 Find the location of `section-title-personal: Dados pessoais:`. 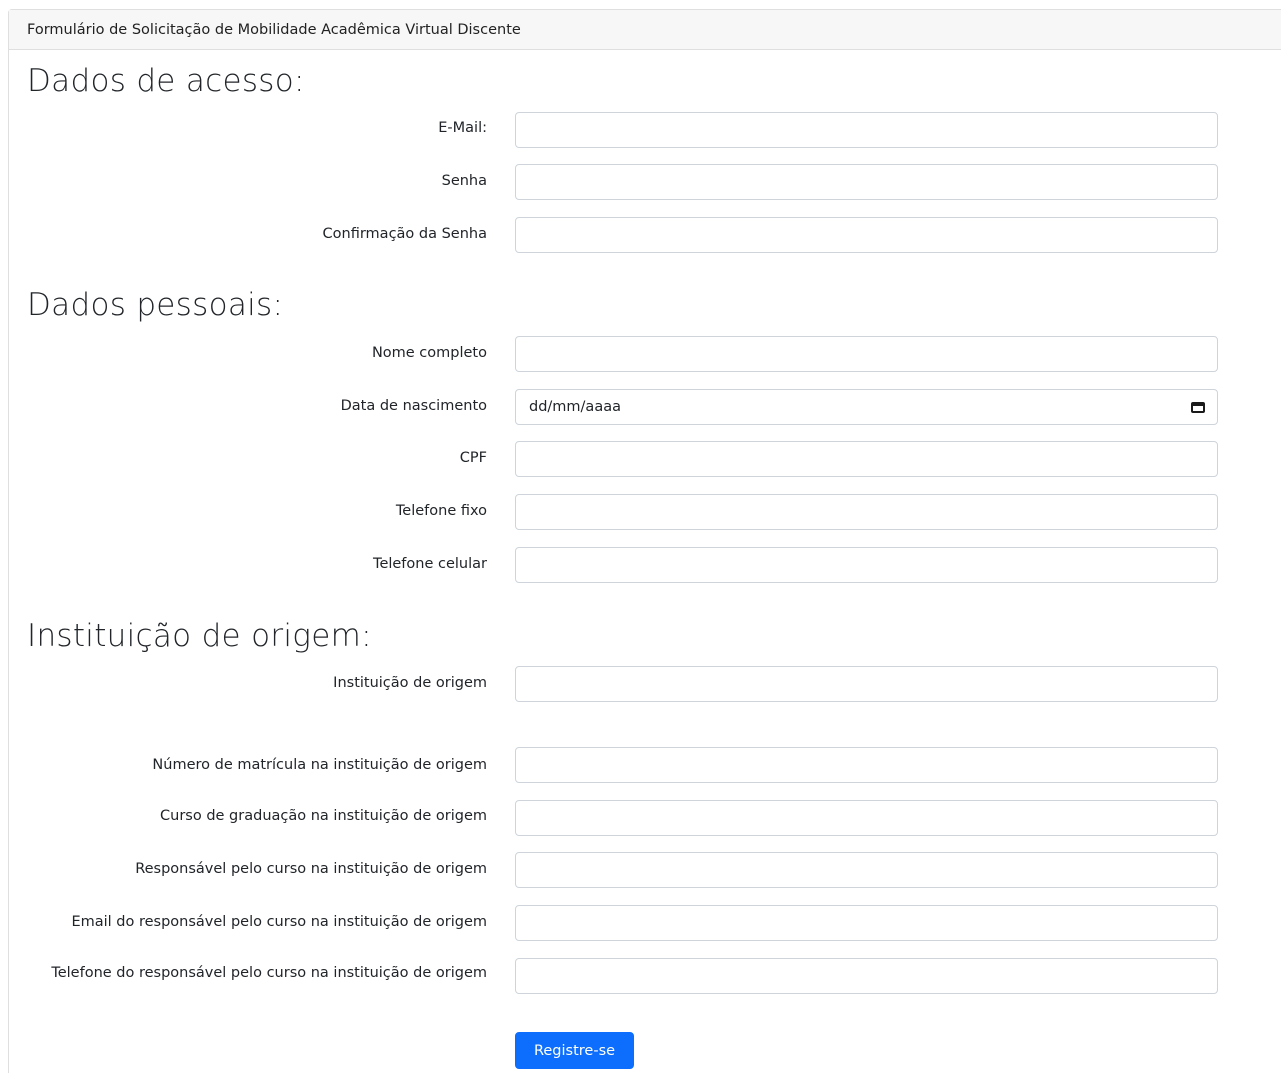

section-title-personal: Dados pessoais: is located at coordinates (155, 305).